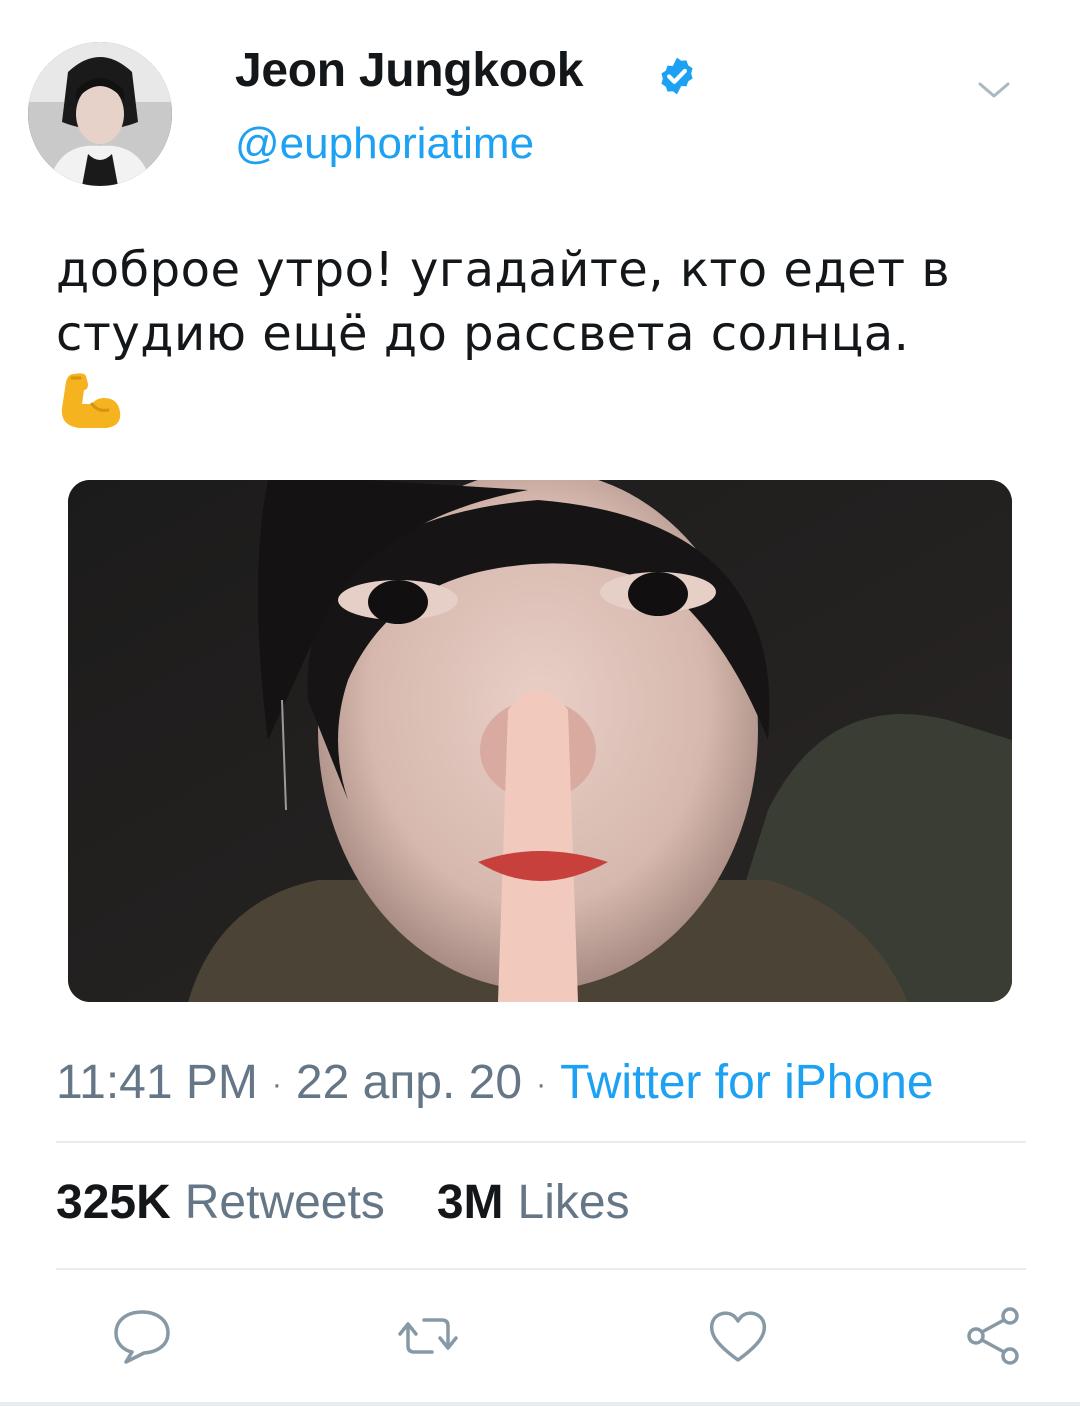 The height and width of the screenshot is (1406, 1080). What do you see at coordinates (747, 1082) in the screenshot?
I see `tweet-source-link: Twitter for iPhone` at bounding box center [747, 1082].